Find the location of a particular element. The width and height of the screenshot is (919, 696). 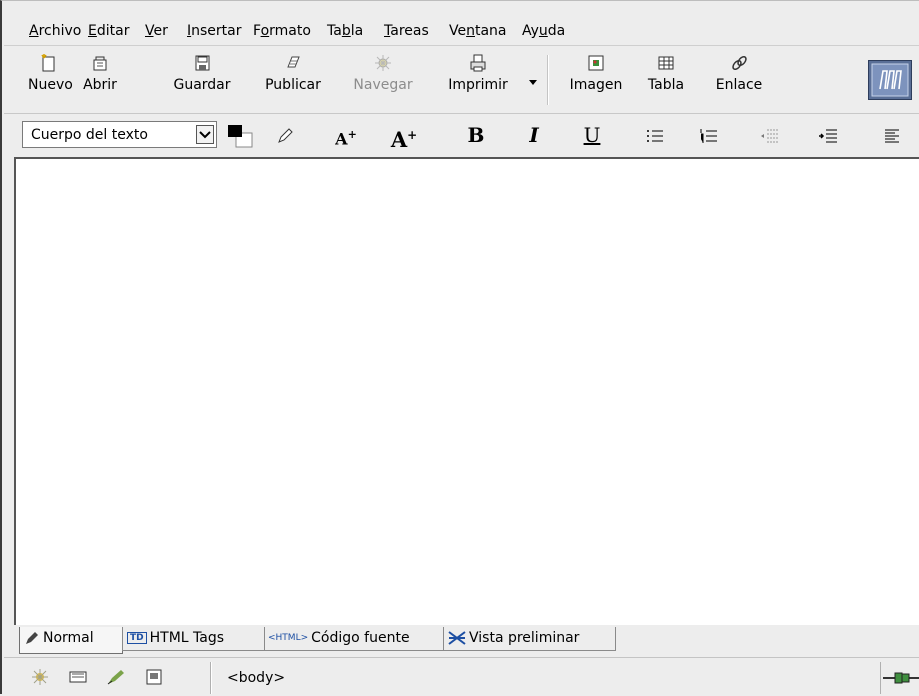

insert-link-label: Enlace is located at coordinates (739, 85).